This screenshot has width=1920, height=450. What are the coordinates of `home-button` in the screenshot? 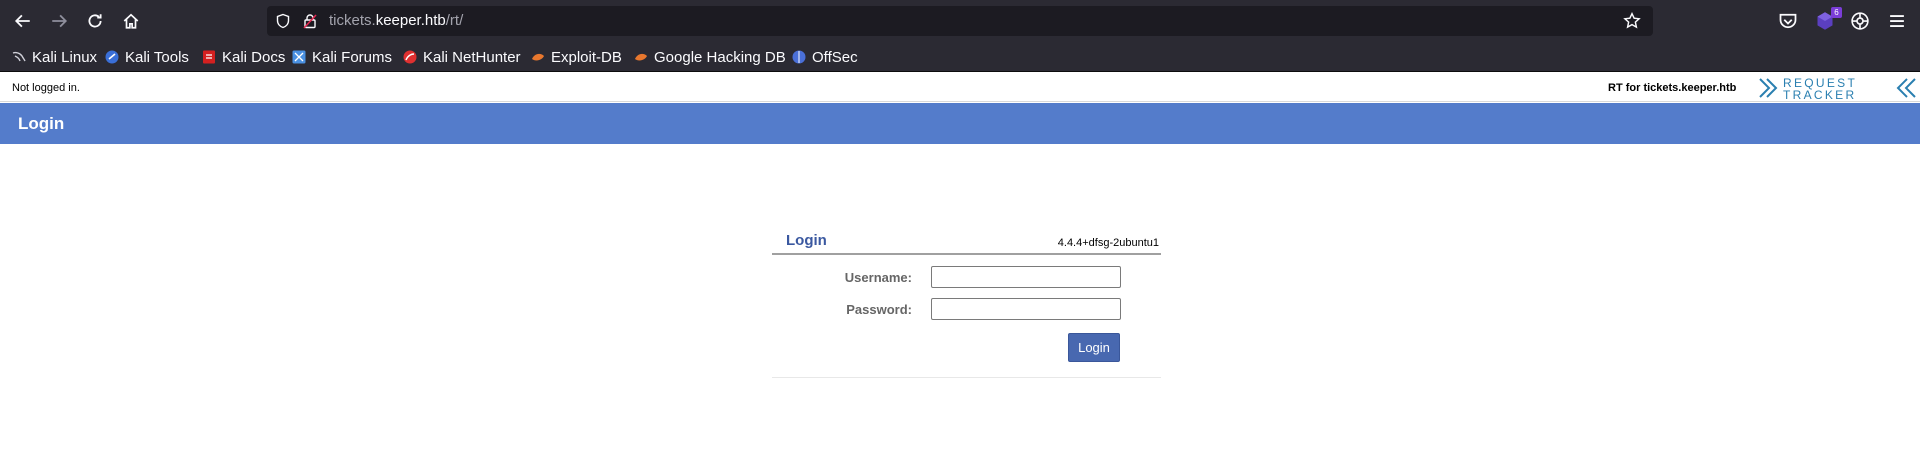 It's located at (131, 21).